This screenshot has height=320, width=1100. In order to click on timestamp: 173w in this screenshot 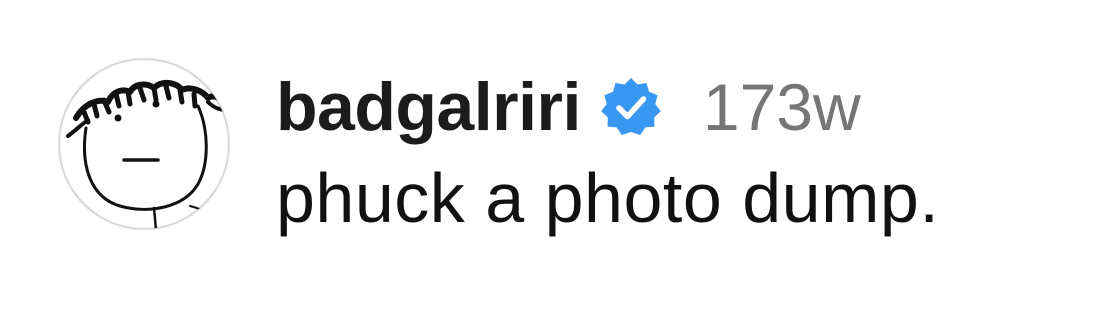, I will do `click(782, 107)`.